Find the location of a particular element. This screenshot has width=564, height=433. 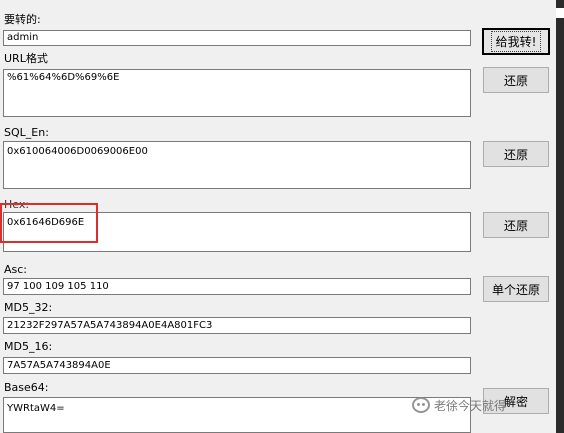

convert-button-label: 给我转! is located at coordinates (516, 41).